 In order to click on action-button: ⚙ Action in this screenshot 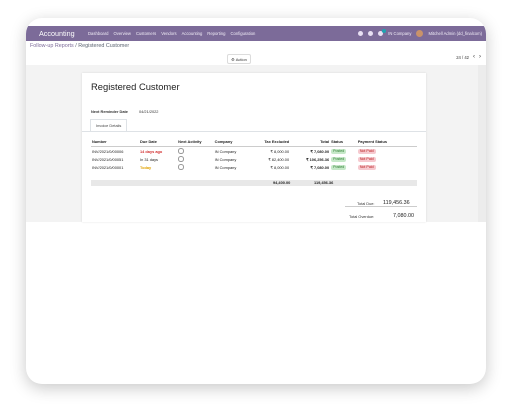, I will do `click(239, 59)`.